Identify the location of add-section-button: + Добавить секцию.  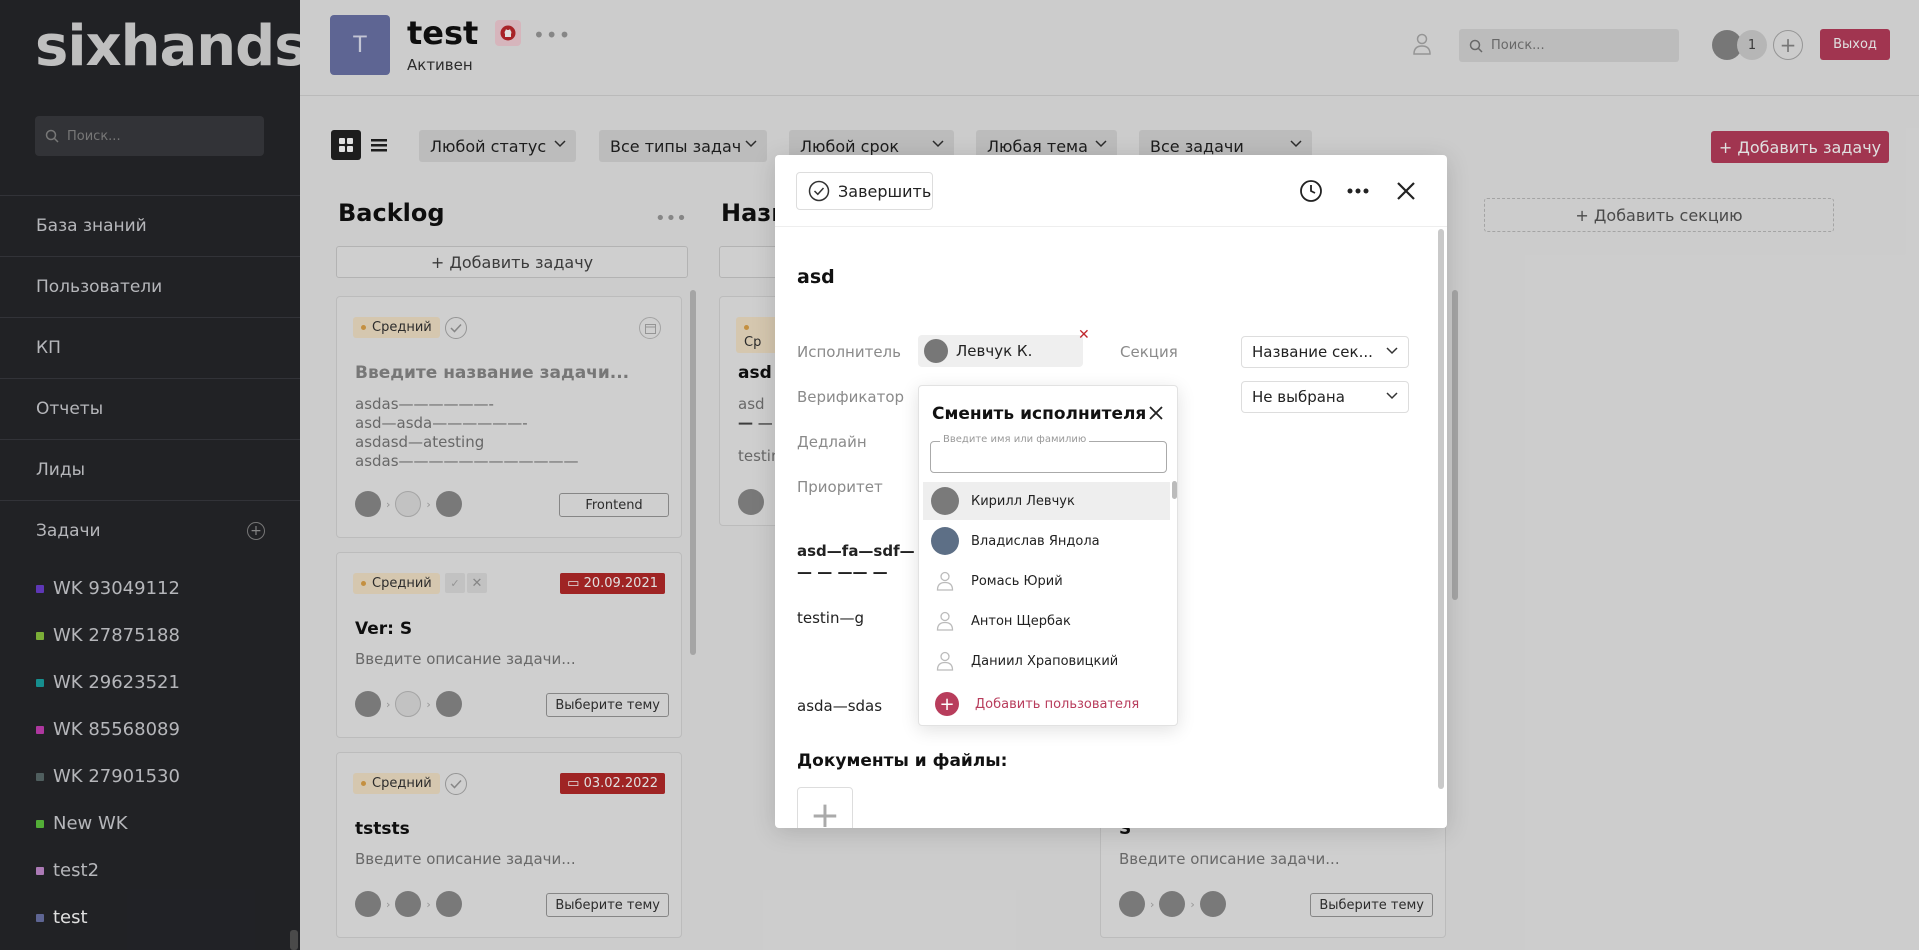
(1659, 215).